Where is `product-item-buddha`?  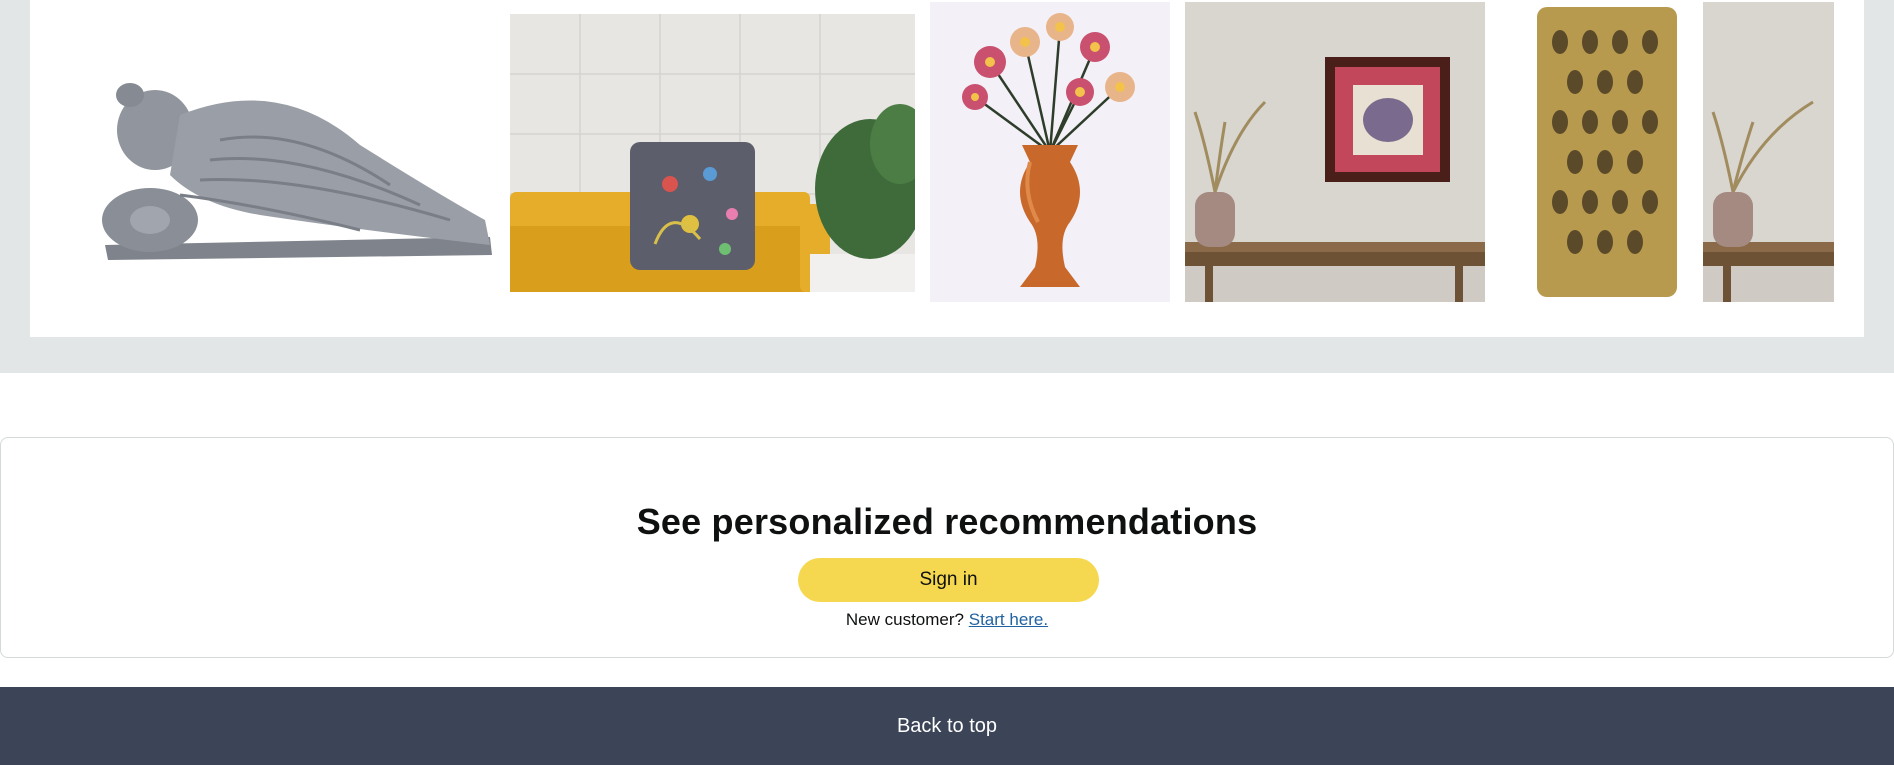 product-item-buddha is located at coordinates (277, 165).